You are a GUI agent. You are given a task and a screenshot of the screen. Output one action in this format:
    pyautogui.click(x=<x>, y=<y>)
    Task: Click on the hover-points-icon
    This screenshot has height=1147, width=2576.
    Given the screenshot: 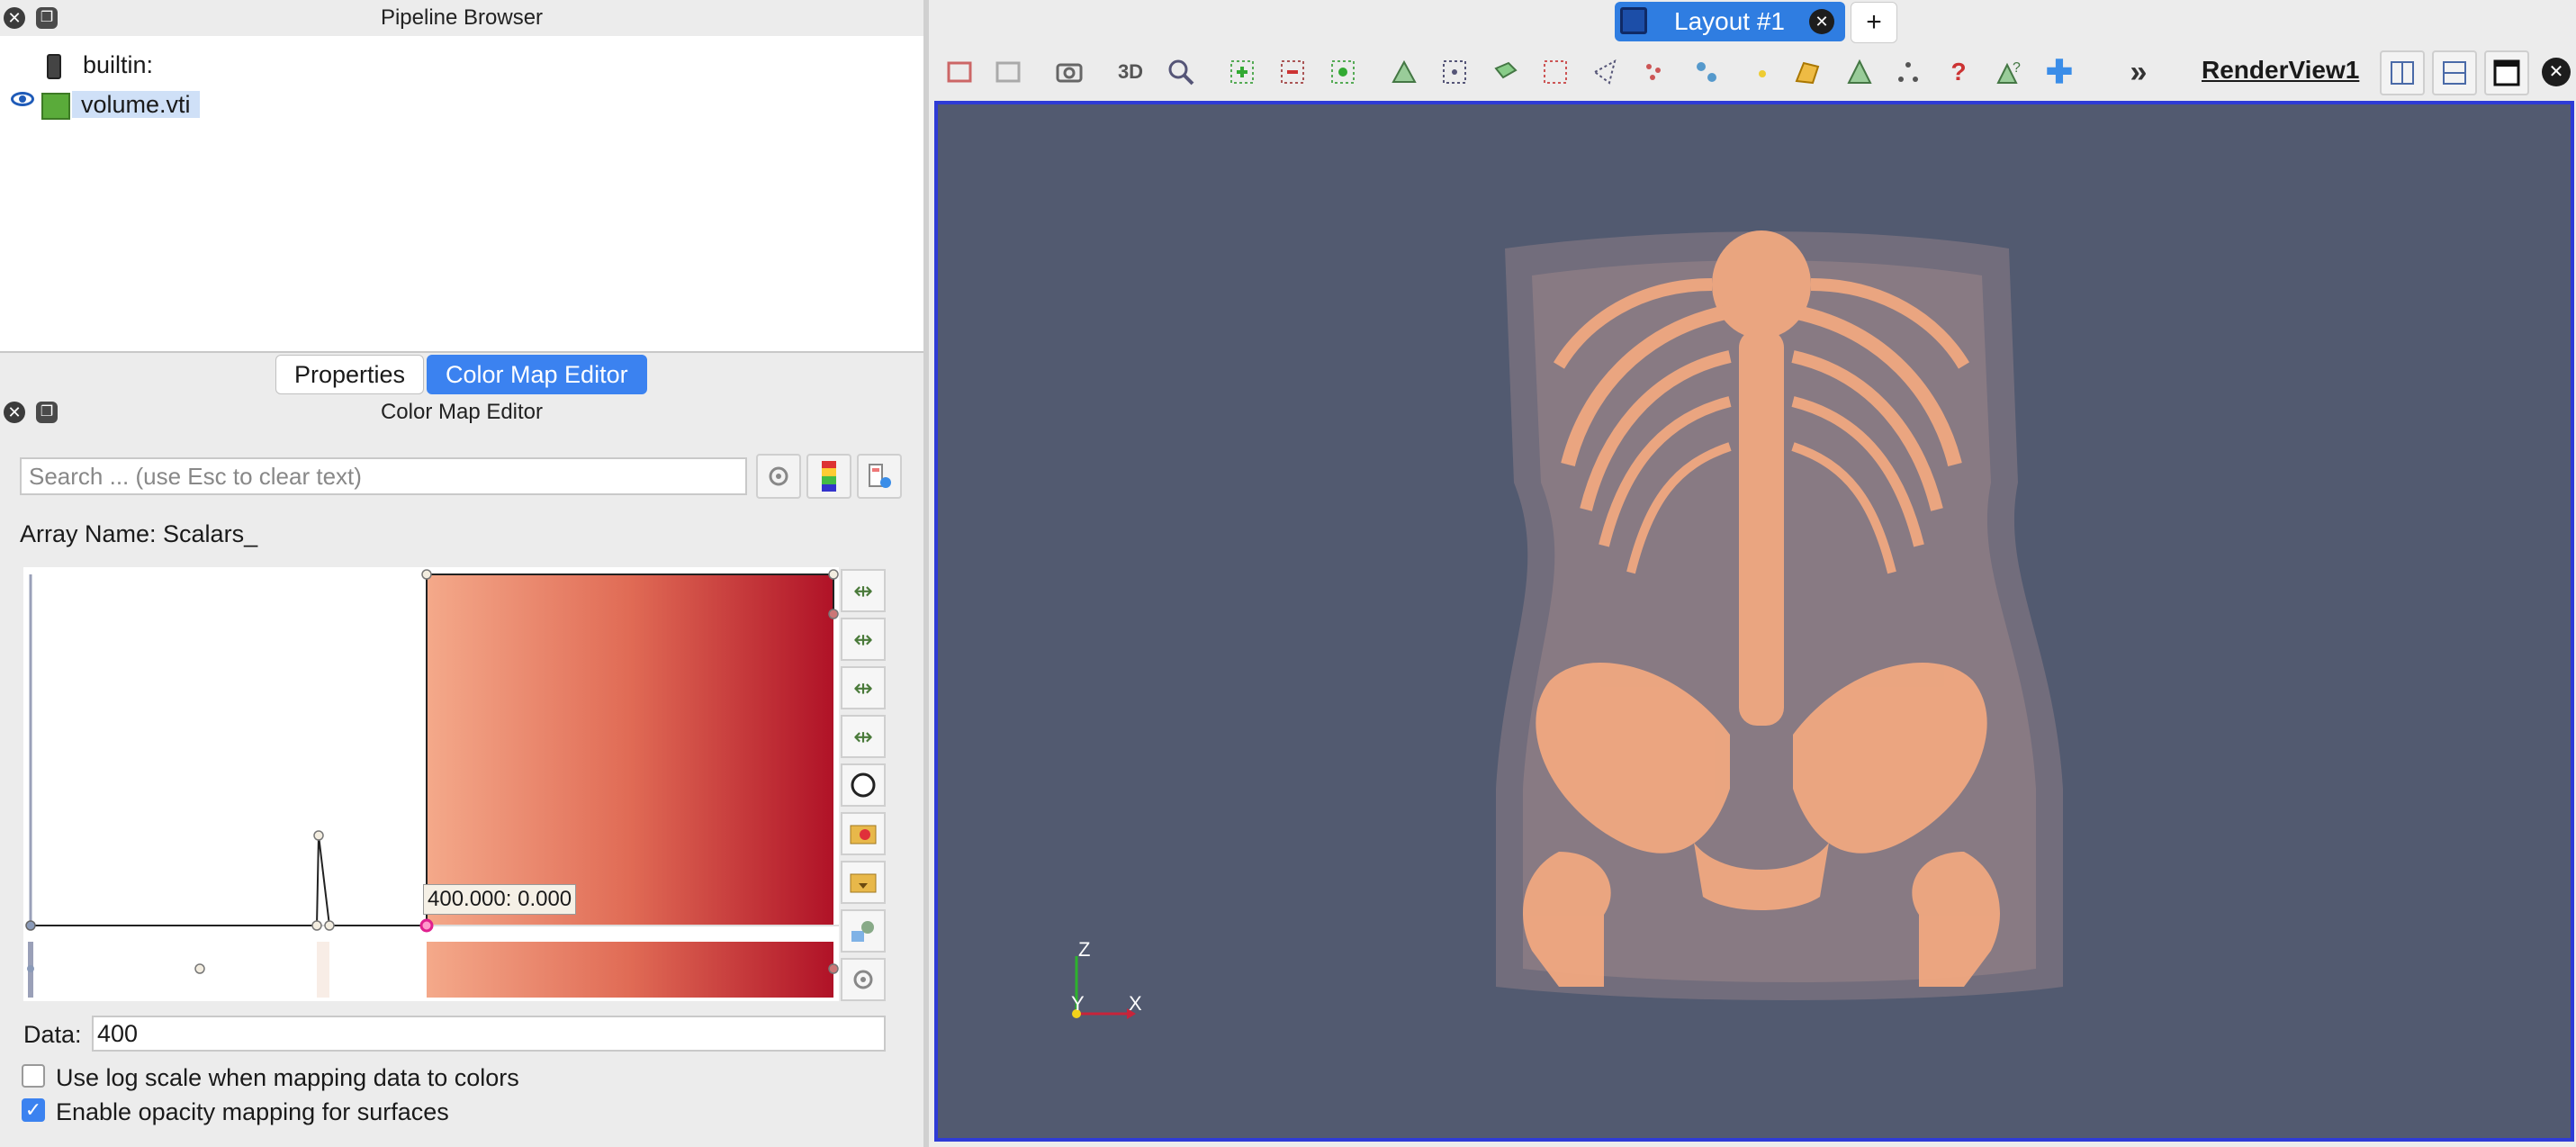 What is the action you would take?
    pyautogui.click(x=1761, y=72)
    